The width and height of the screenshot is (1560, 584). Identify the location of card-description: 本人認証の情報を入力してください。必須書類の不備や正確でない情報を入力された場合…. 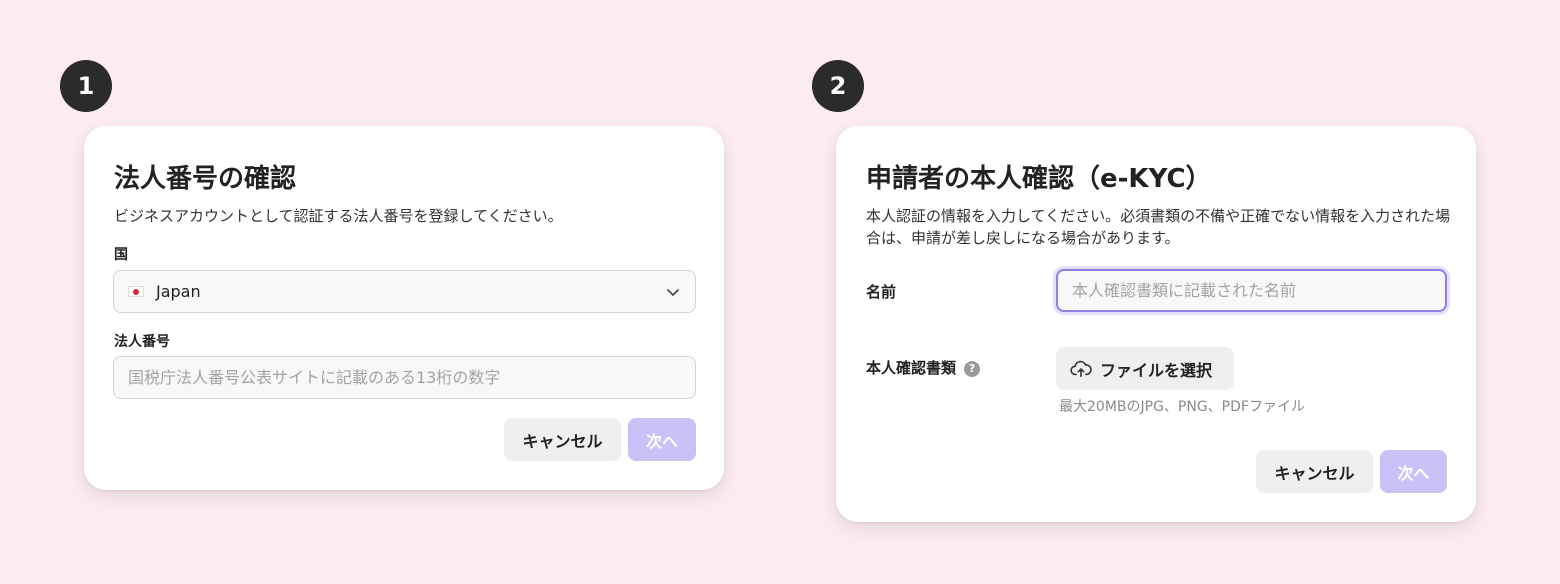
(1158, 227).